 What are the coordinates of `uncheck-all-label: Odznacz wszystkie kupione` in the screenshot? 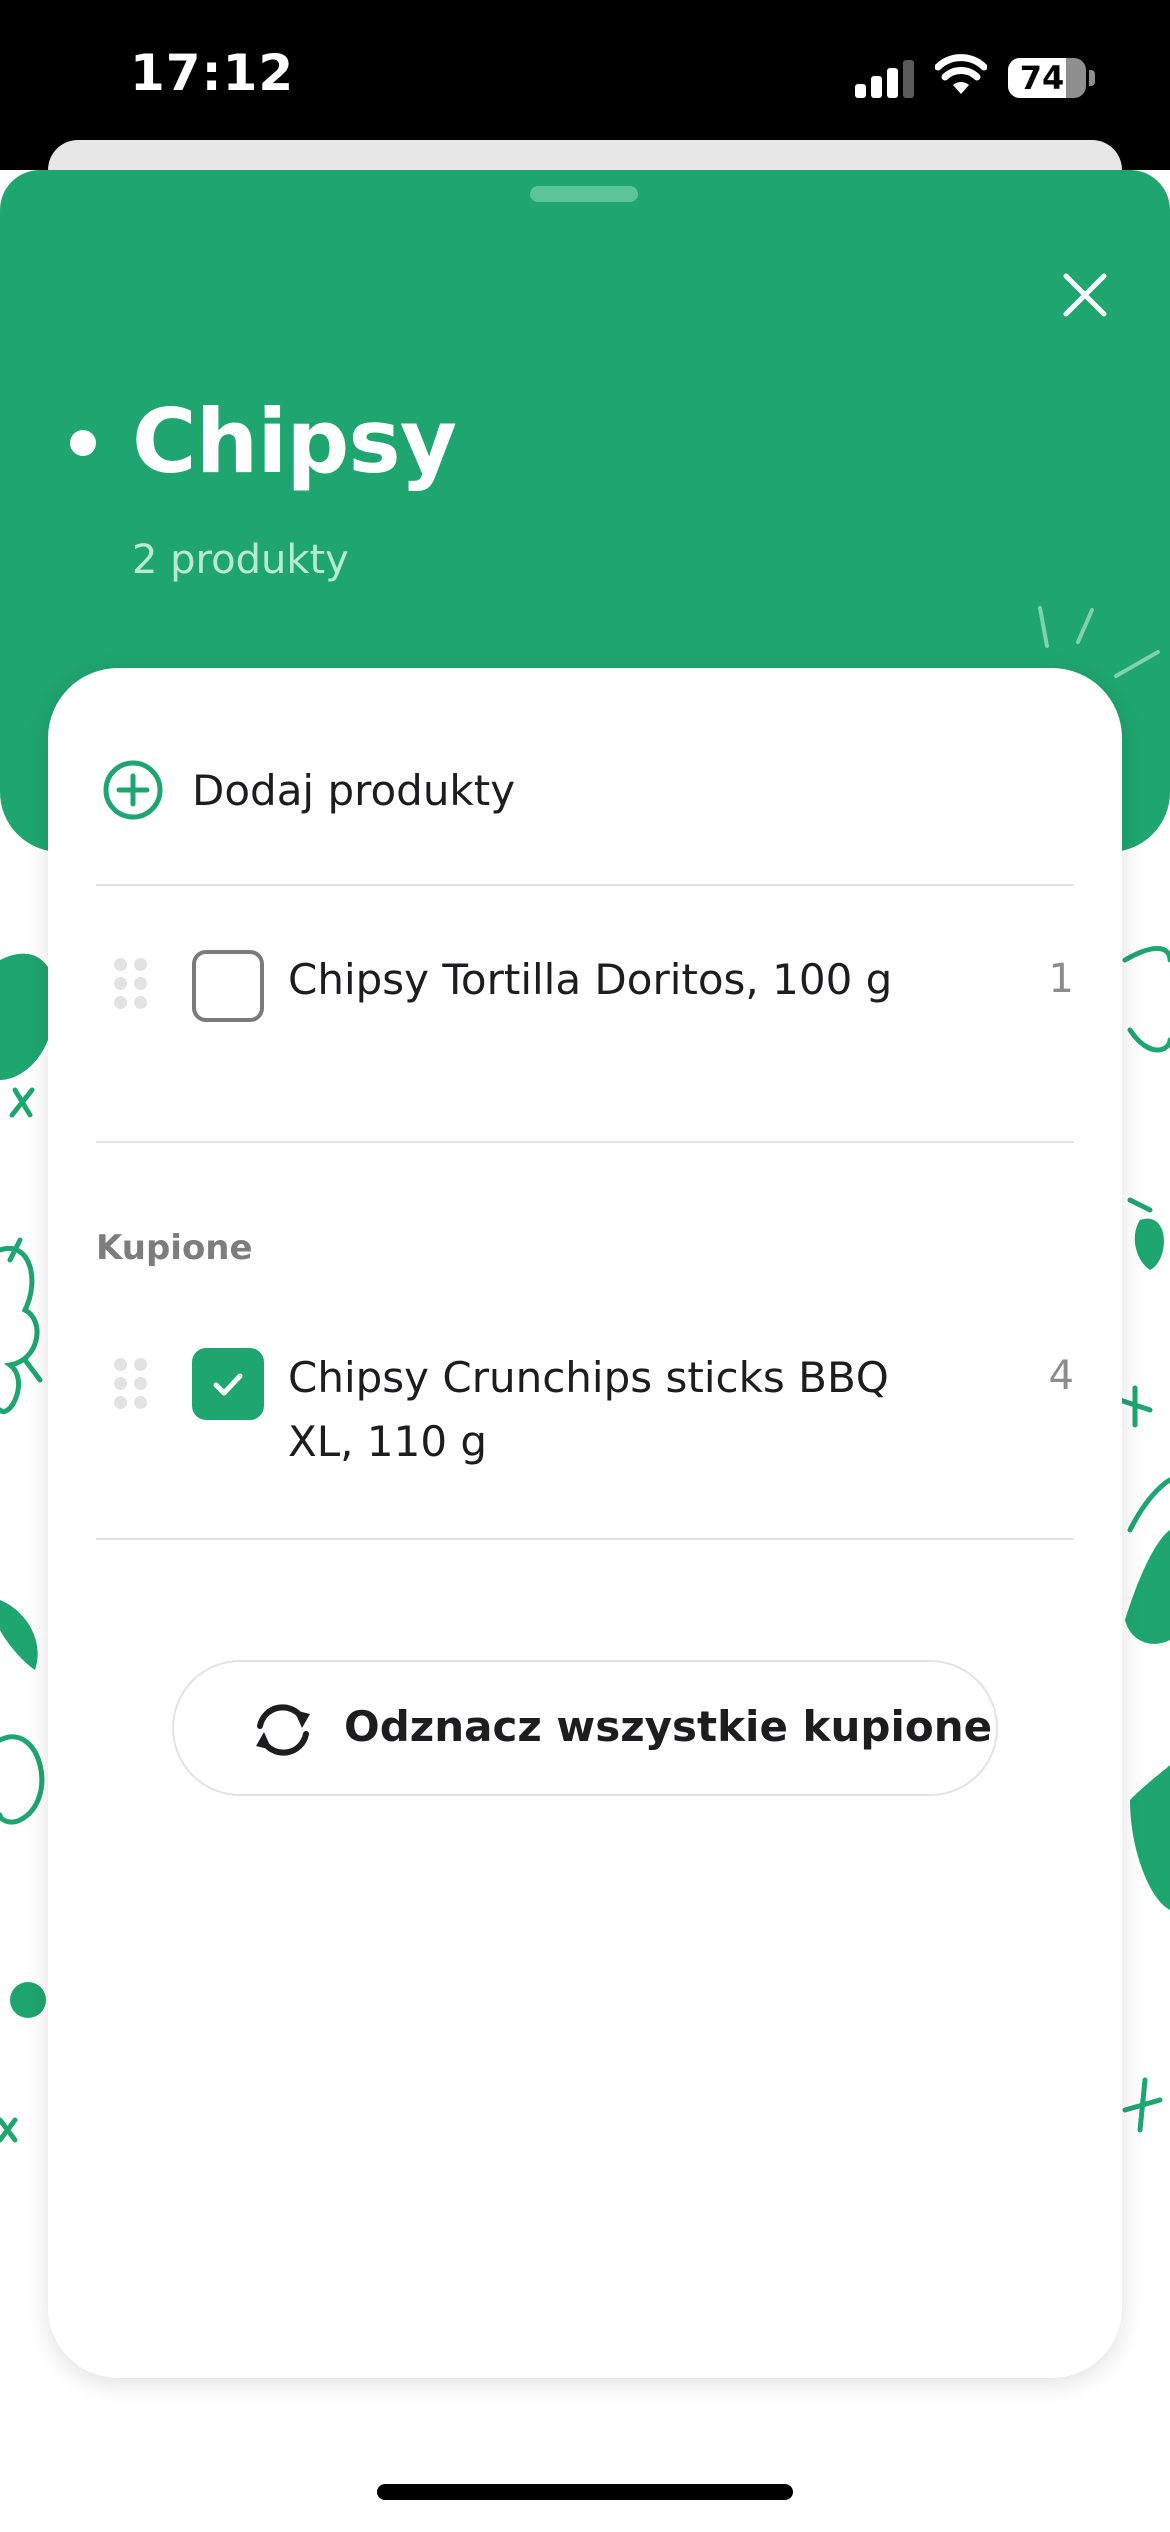 It's located at (668, 1726).